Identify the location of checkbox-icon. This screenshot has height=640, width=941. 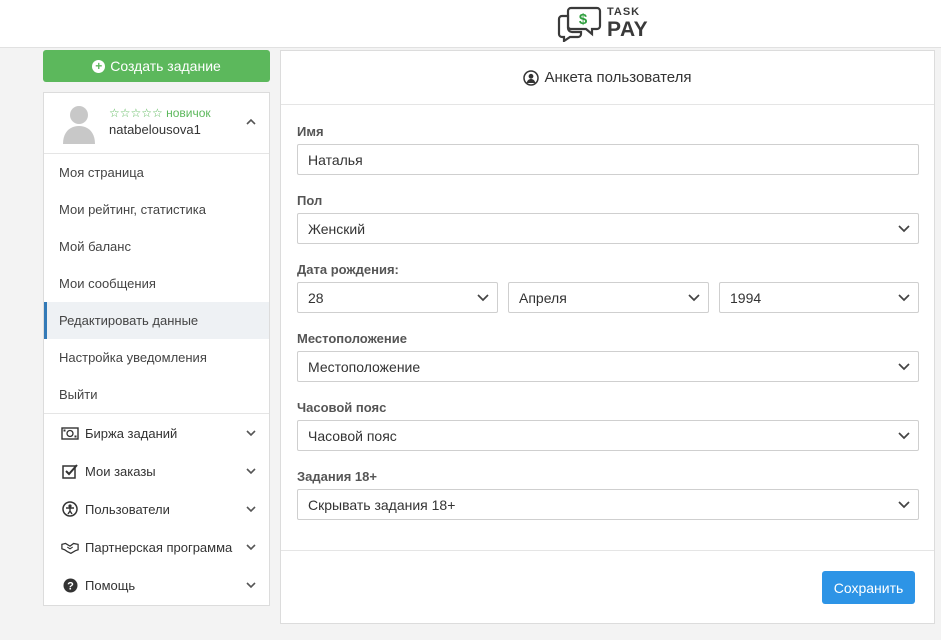
(70, 471).